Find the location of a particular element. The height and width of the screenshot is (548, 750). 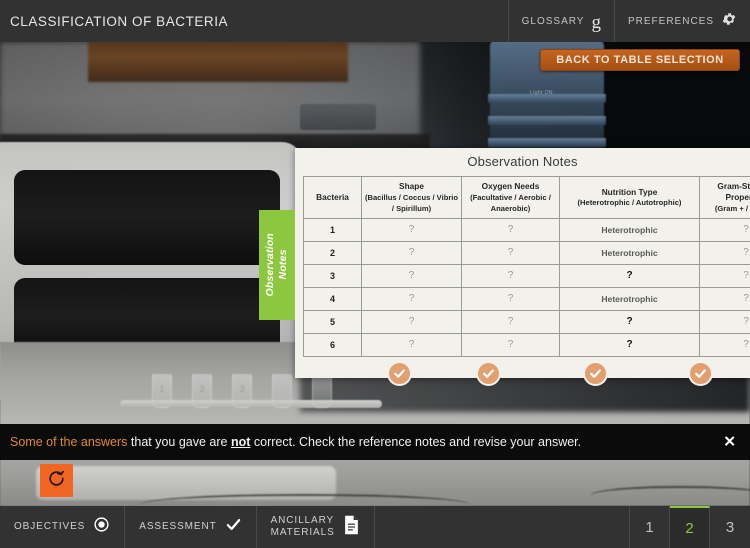

assessment-label: ASSESSMENT is located at coordinates (178, 527).